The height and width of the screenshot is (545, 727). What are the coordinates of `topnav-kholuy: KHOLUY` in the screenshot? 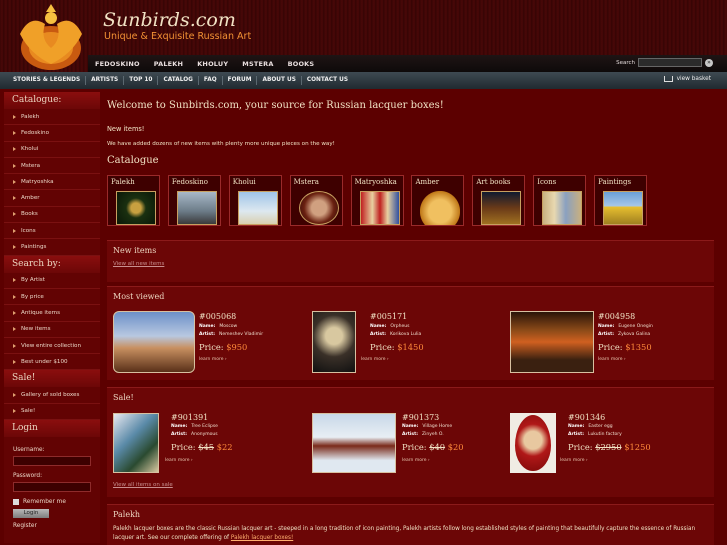 It's located at (212, 64).